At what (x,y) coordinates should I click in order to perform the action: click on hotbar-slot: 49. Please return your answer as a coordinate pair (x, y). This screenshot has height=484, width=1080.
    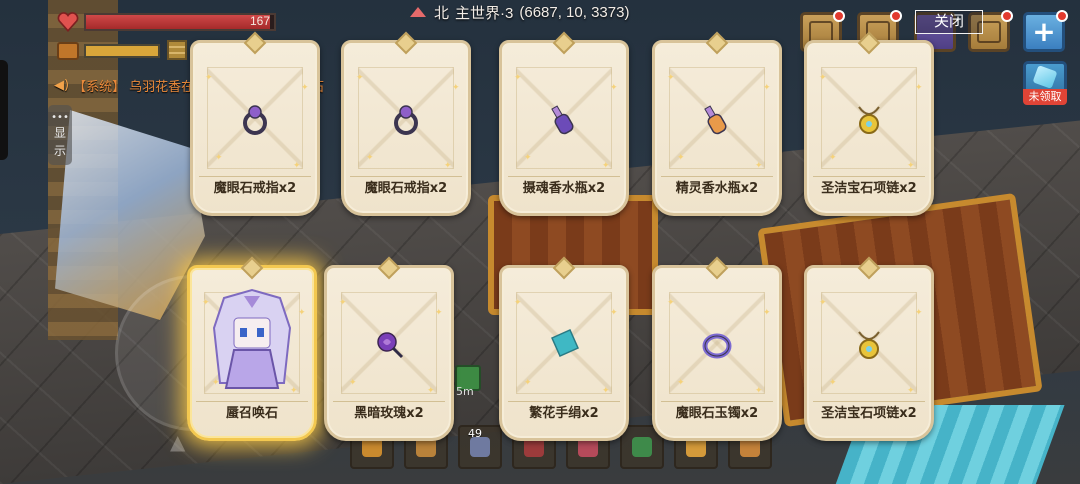
    Looking at the image, I should click on (480, 447).